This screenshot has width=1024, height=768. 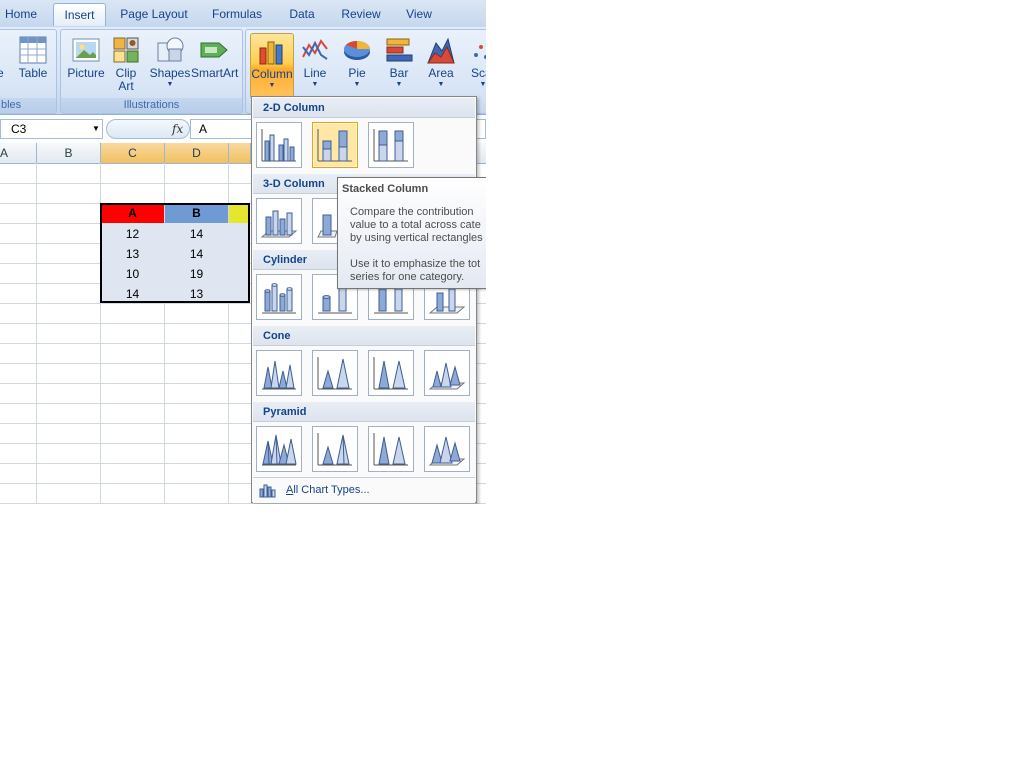 What do you see at coordinates (154, 14) in the screenshot?
I see `tab-page-layout: Page Layout` at bounding box center [154, 14].